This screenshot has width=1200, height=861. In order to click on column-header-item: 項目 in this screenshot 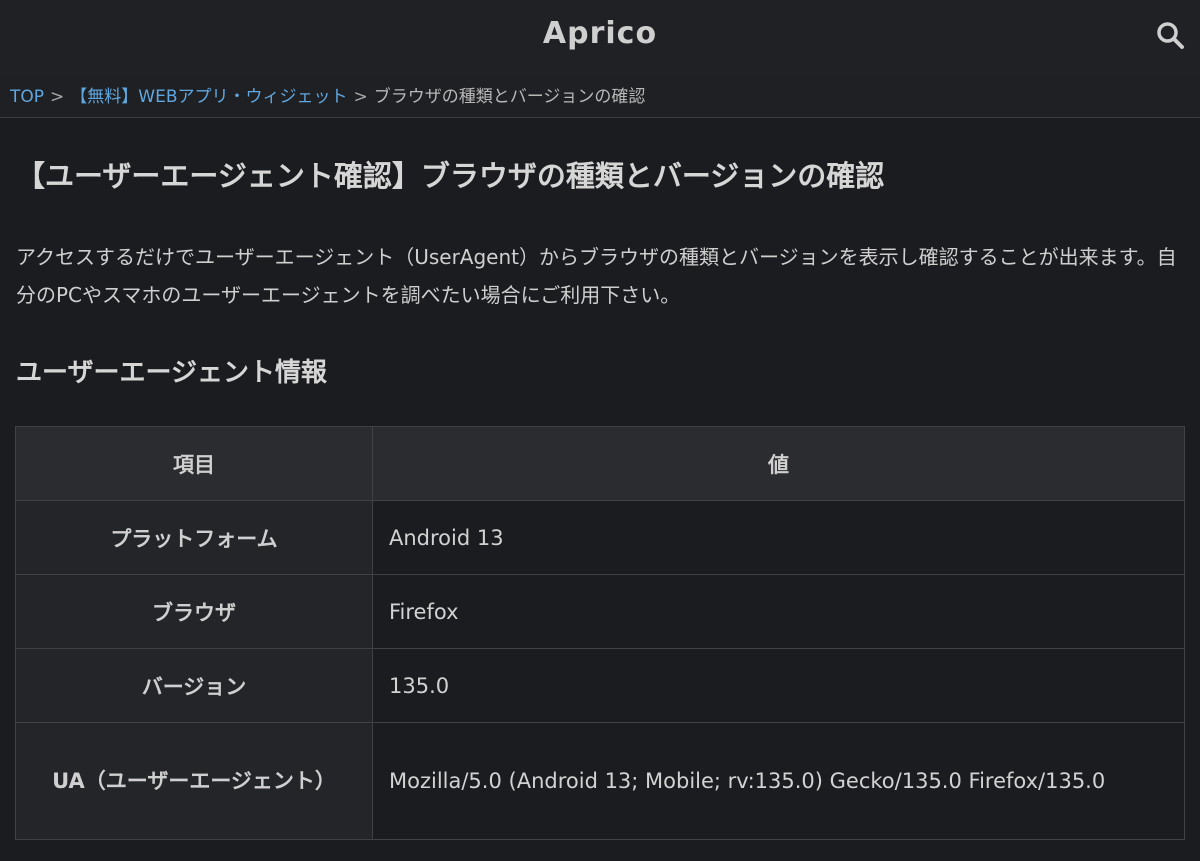, I will do `click(194, 463)`.